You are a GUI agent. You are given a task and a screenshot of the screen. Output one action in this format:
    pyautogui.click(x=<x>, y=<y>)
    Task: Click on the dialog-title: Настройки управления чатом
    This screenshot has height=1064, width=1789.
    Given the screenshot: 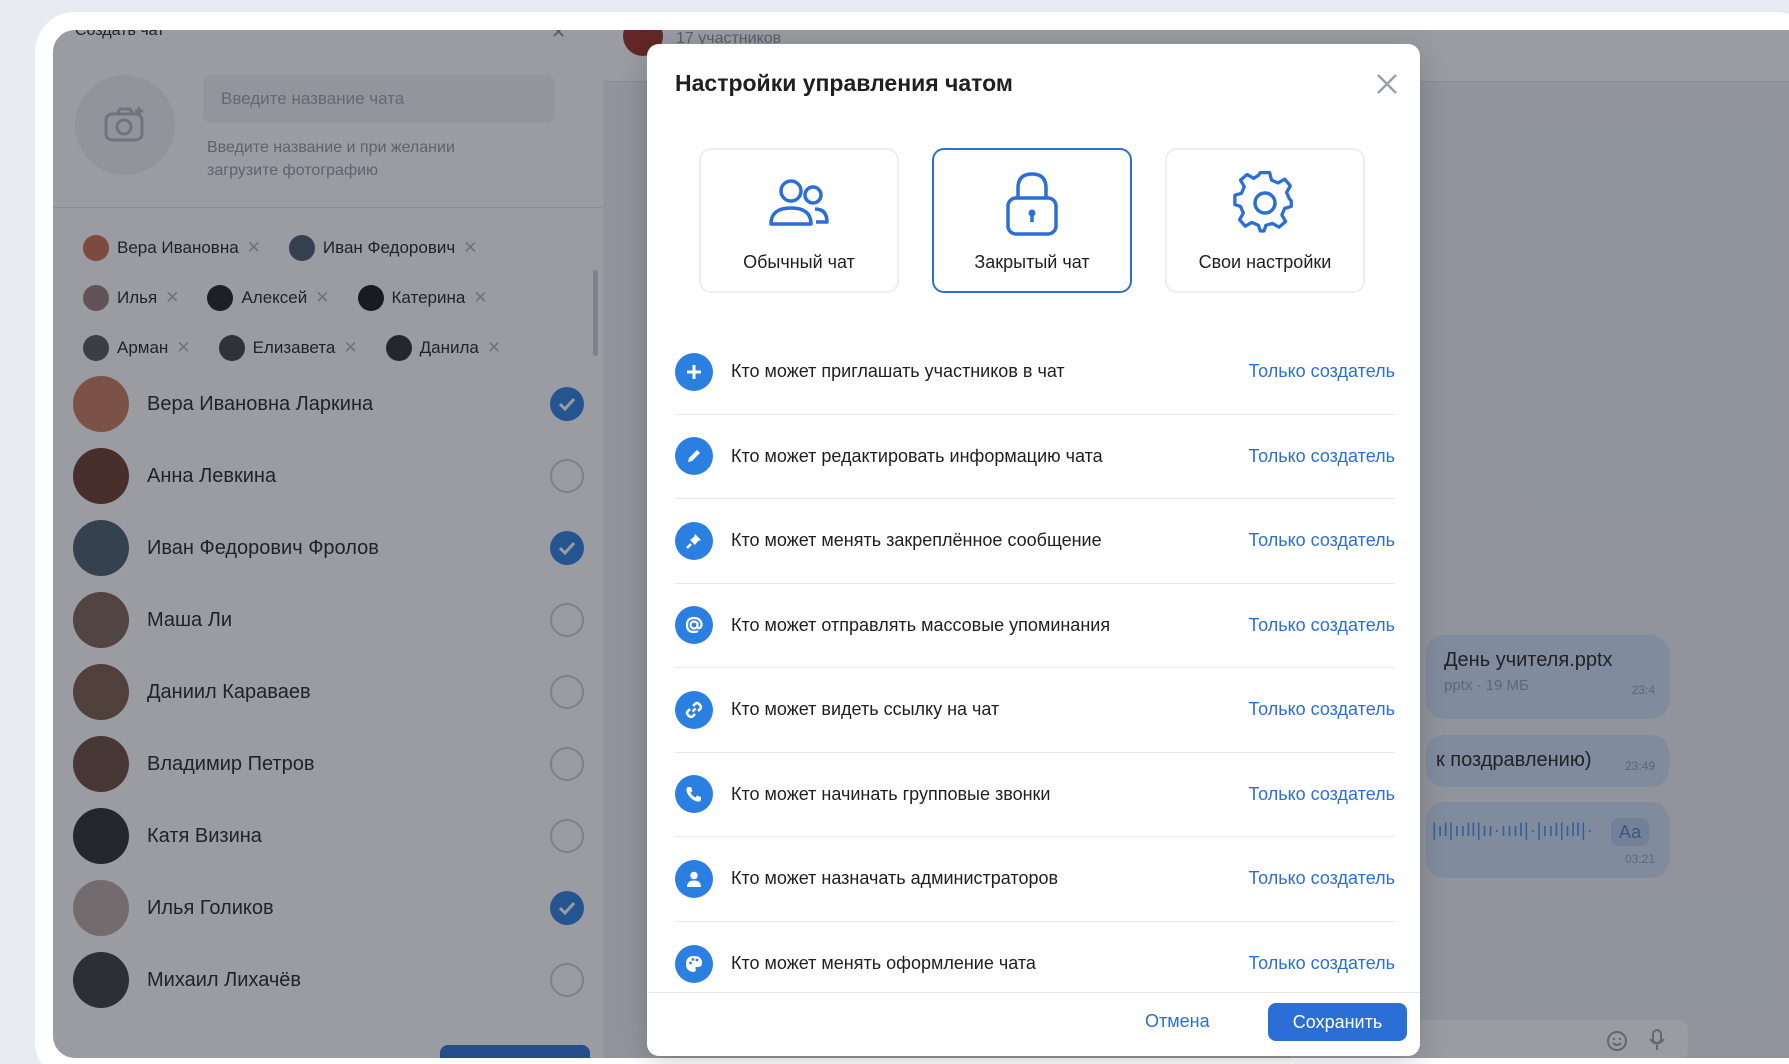 What is the action you would take?
    pyautogui.click(x=844, y=83)
    